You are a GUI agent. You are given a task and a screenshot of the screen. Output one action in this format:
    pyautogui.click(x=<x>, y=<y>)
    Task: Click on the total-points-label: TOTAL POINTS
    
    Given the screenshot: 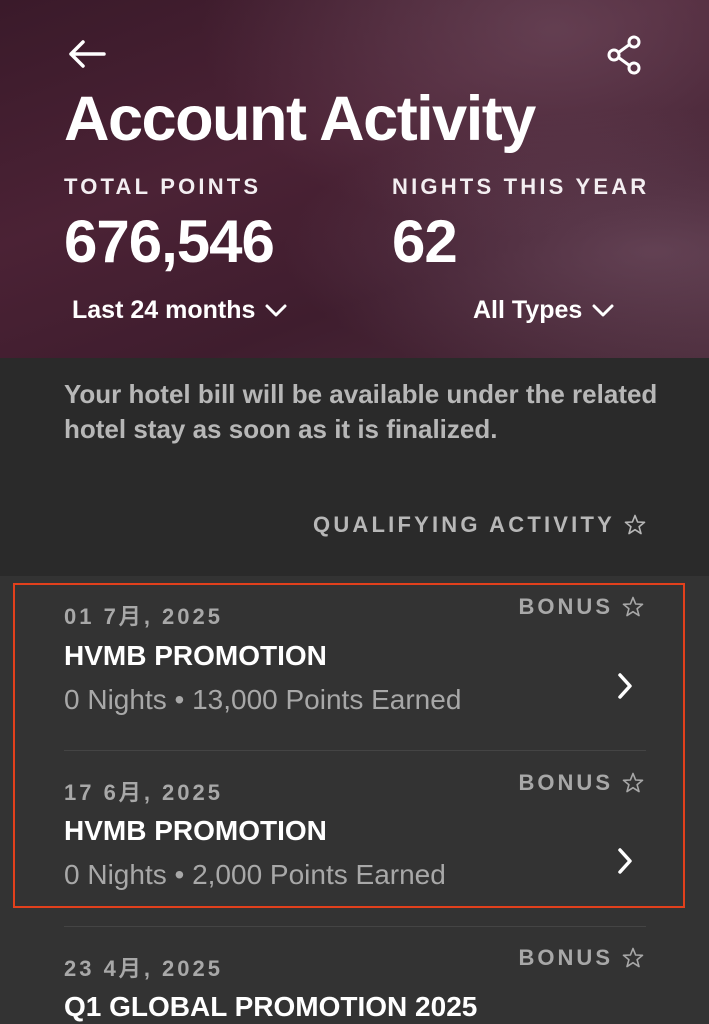 What is the action you would take?
    pyautogui.click(x=163, y=186)
    